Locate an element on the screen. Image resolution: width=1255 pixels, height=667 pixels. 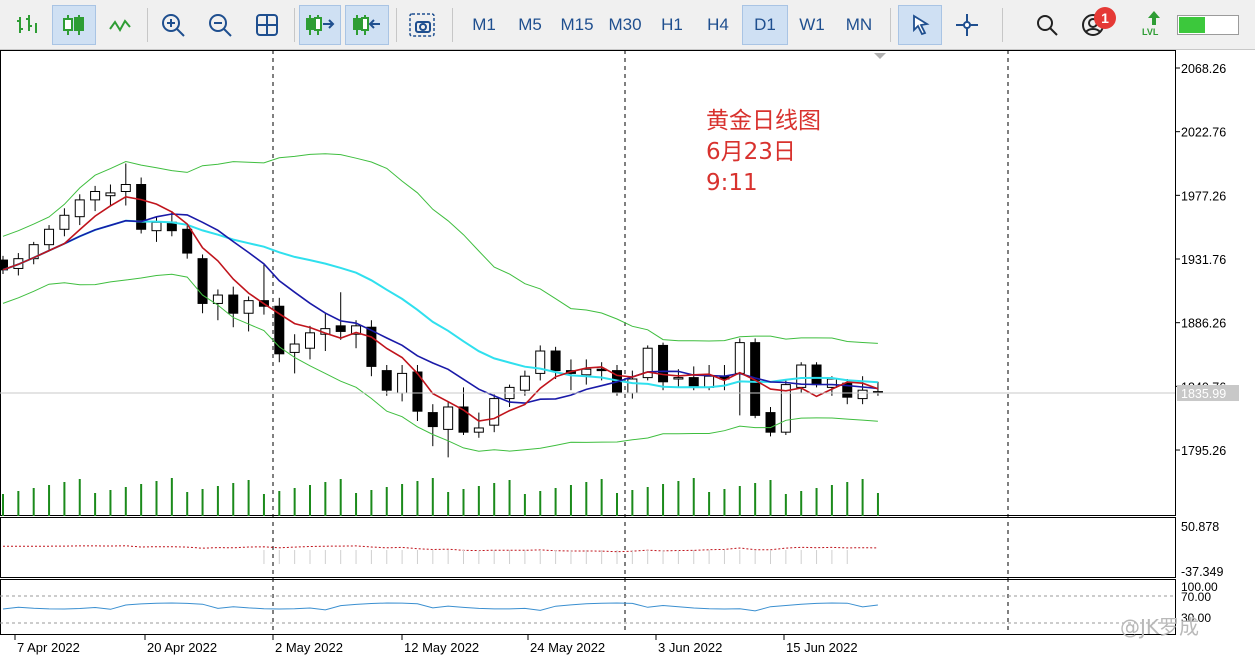
line-chart-icon is located at coordinates (121, 25).